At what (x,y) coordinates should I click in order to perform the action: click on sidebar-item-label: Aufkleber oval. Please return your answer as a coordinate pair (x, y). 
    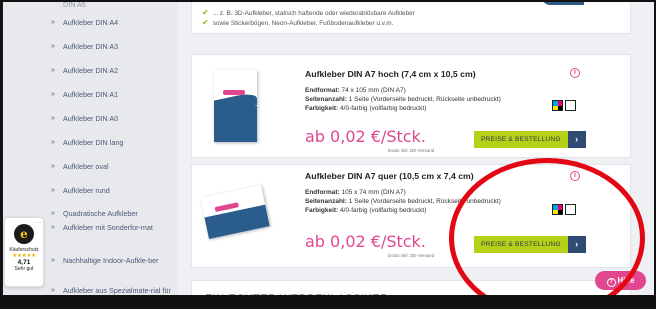
    Looking at the image, I should click on (86, 166).